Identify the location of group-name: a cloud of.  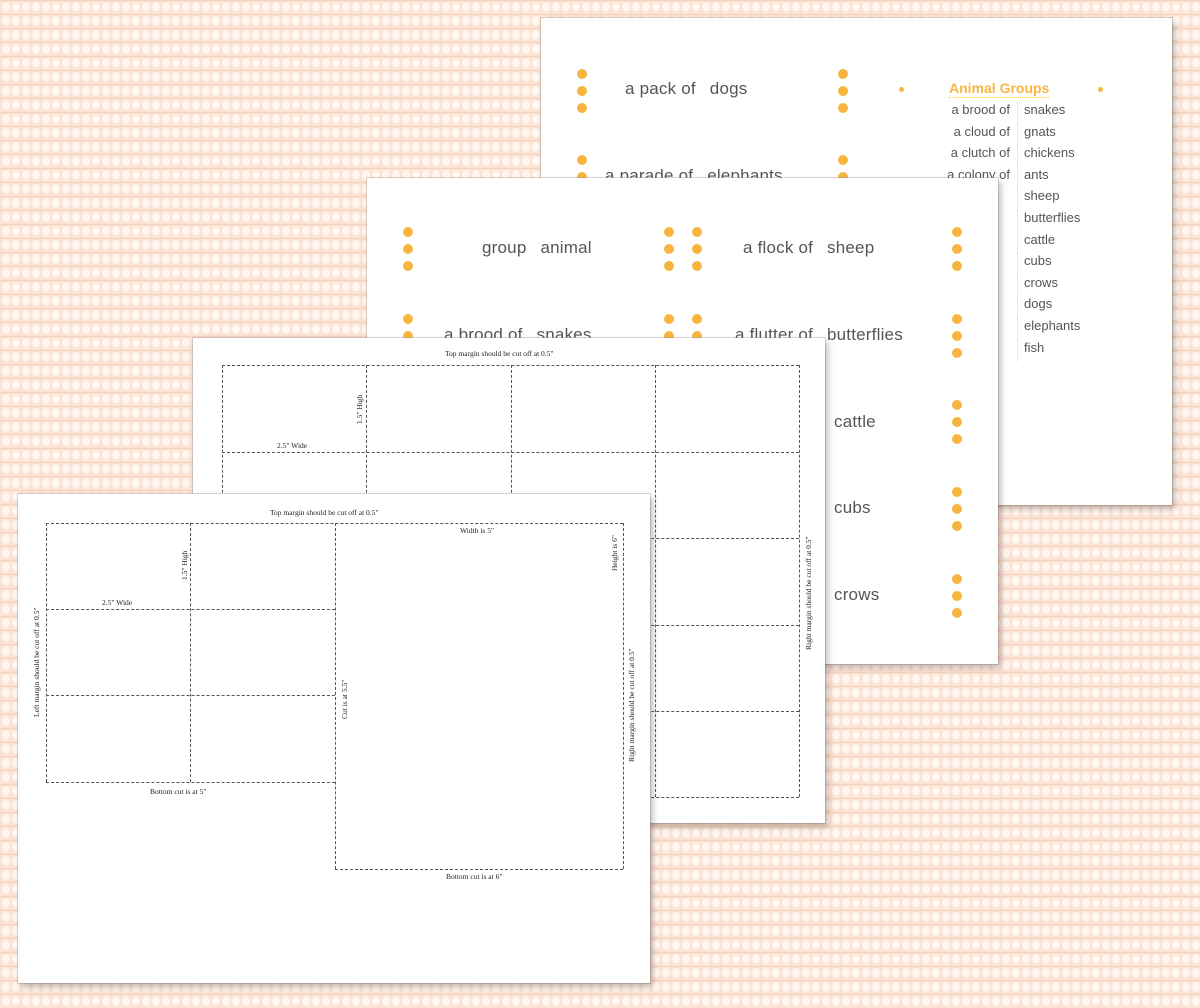
(981, 131).